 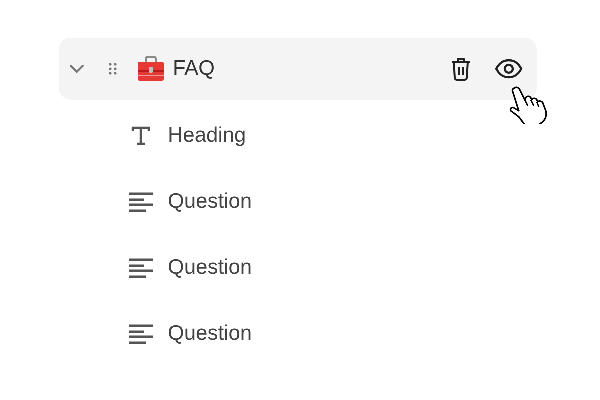 What do you see at coordinates (141, 136) in the screenshot?
I see `text-type-icon` at bounding box center [141, 136].